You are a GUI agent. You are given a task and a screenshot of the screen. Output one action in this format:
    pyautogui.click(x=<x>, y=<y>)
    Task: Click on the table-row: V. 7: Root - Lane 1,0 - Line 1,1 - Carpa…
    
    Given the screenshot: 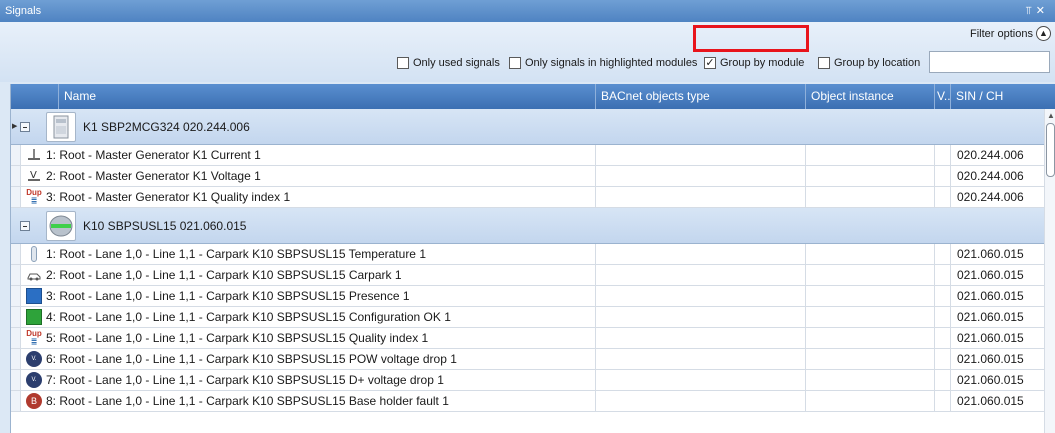 What is the action you would take?
    pyautogui.click(x=527, y=380)
    